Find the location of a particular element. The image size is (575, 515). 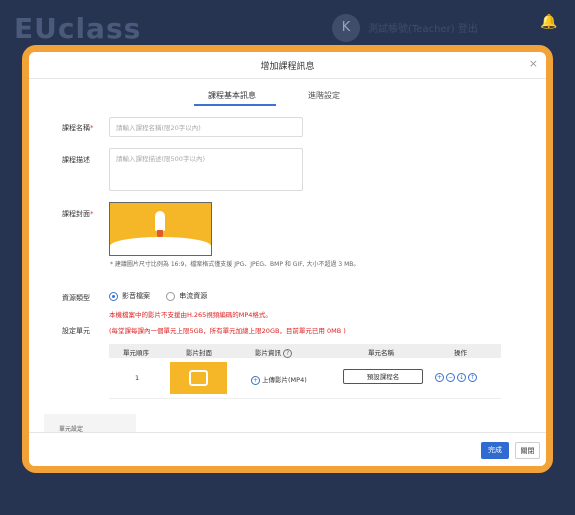

radio-checked-icon is located at coordinates (113, 296).